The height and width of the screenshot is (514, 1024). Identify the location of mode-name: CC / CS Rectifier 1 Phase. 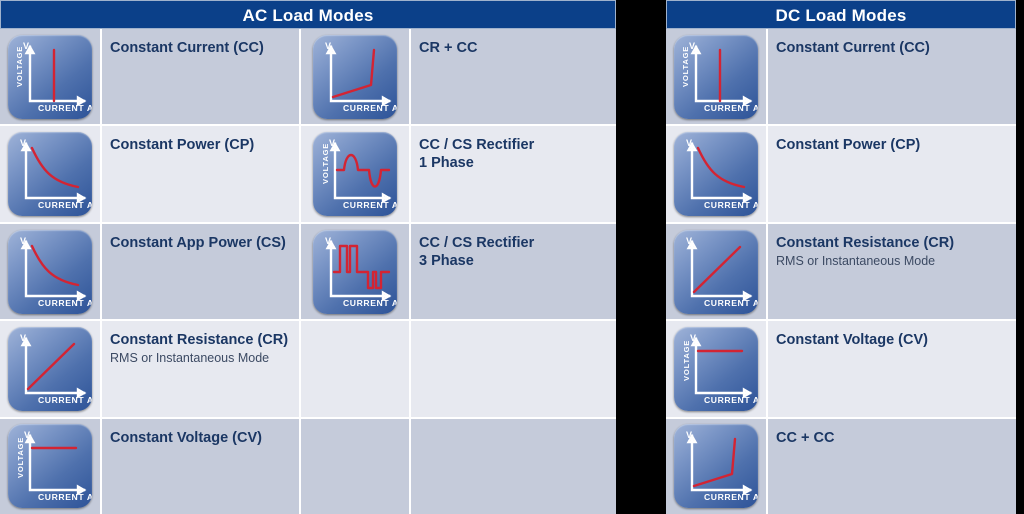
(477, 154).